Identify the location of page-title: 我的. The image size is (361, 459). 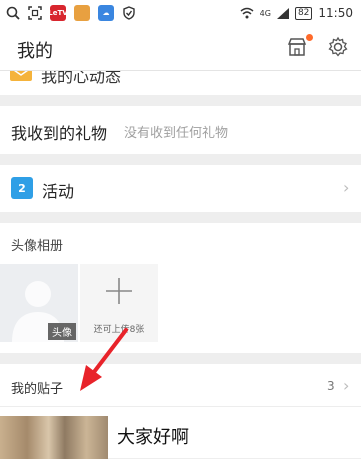
(35, 51).